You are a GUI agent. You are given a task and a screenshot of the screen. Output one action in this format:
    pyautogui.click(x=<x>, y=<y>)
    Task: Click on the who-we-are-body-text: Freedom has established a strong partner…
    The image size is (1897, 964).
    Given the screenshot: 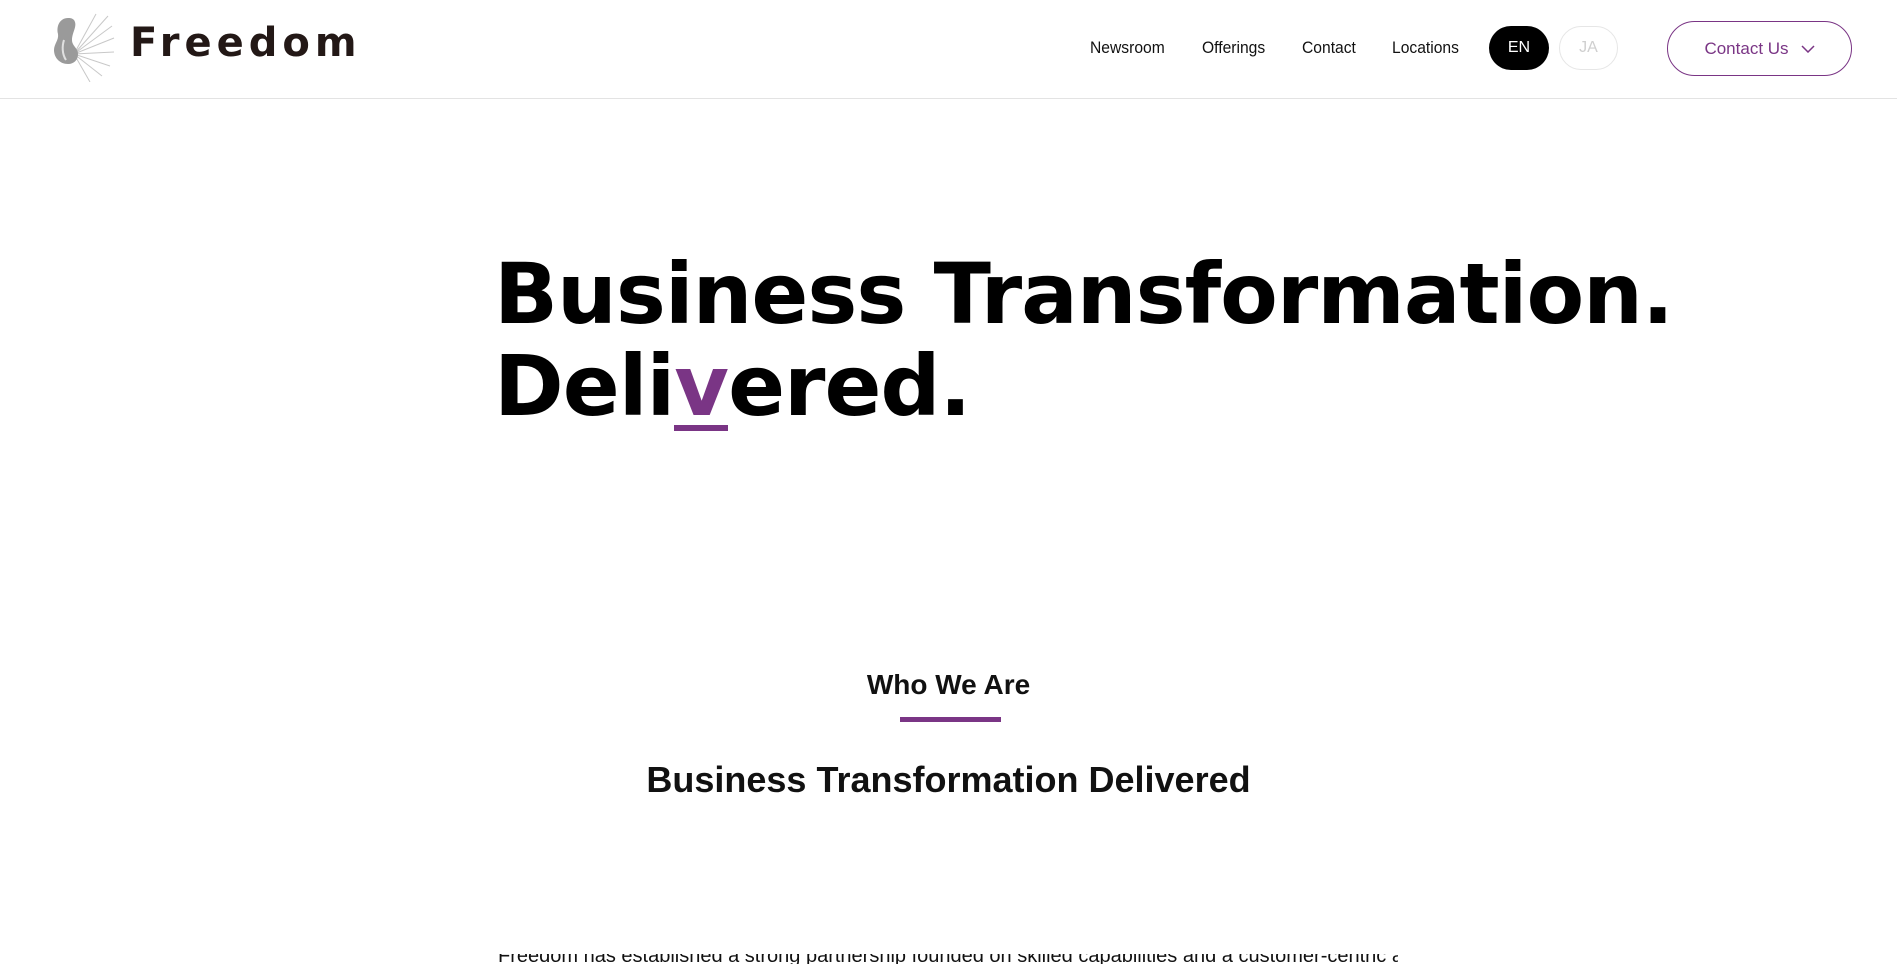 What is the action you would take?
    pyautogui.click(x=948, y=959)
    